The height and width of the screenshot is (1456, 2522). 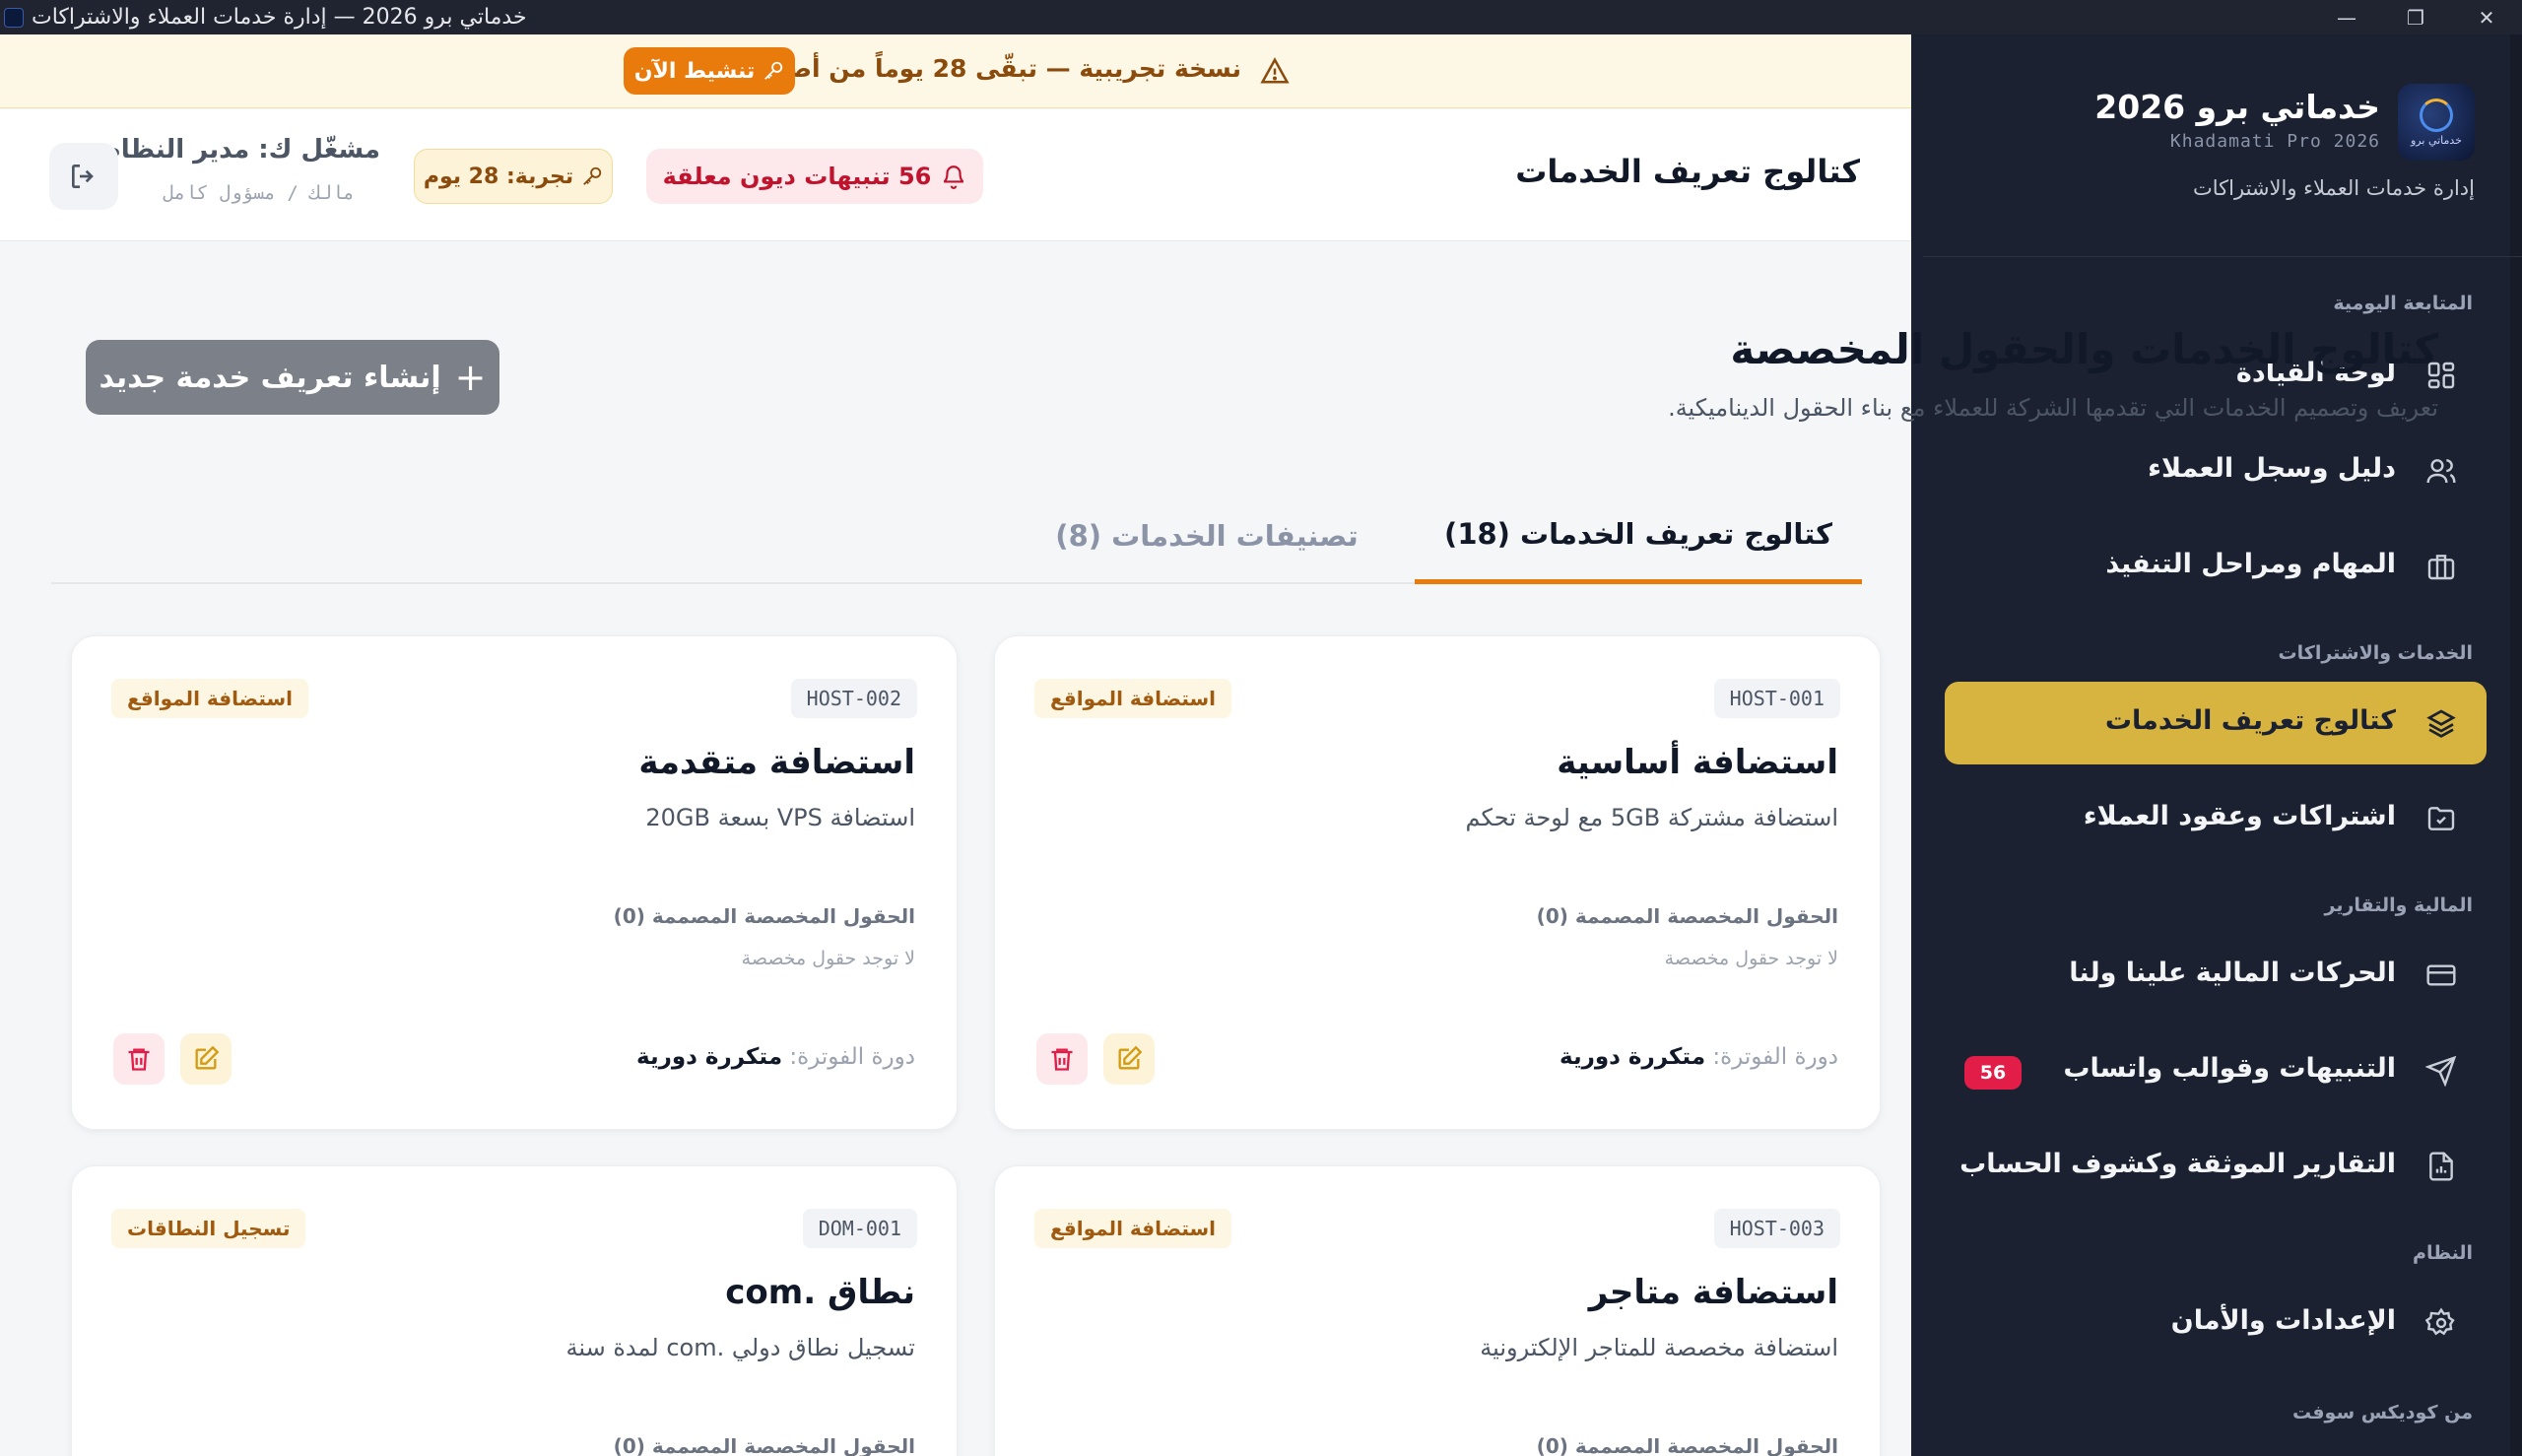 I want to click on trial-days-label: تجربة: 28 يوم, so click(x=498, y=176).